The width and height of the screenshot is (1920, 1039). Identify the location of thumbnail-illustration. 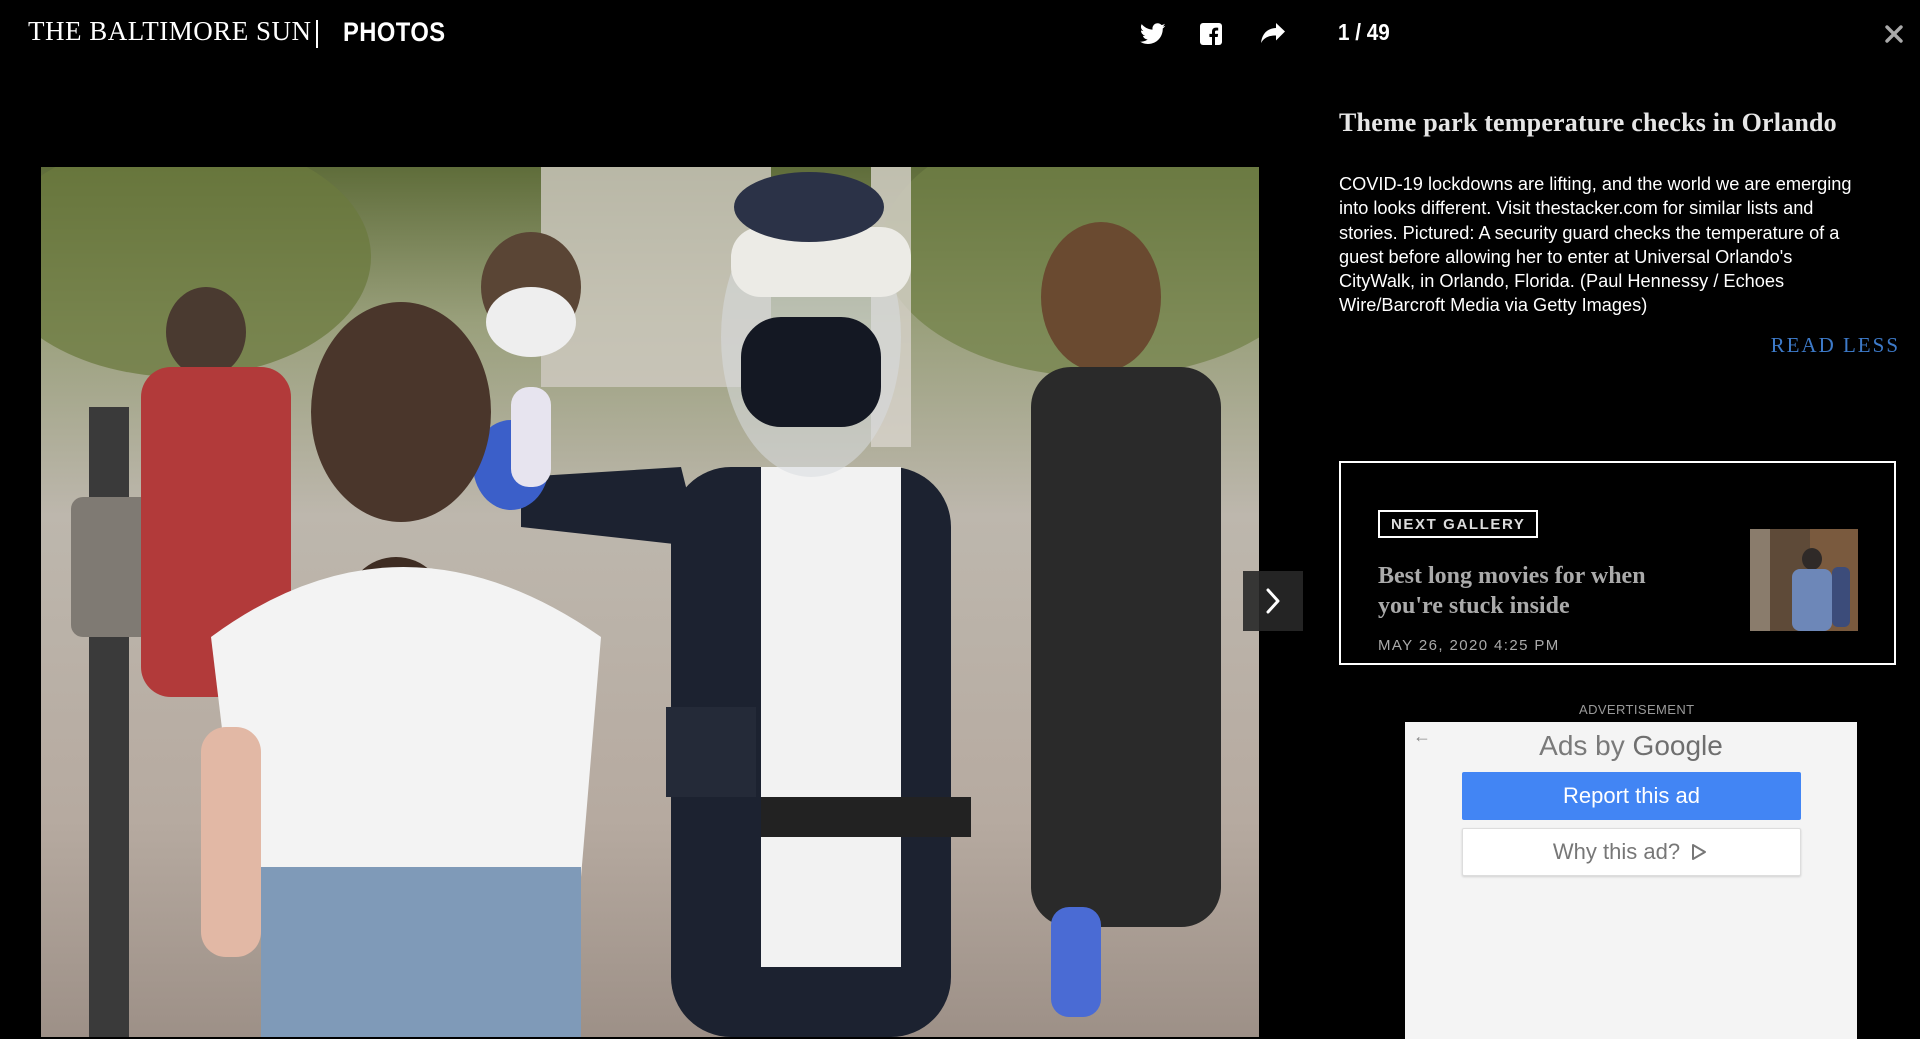
(1804, 580).